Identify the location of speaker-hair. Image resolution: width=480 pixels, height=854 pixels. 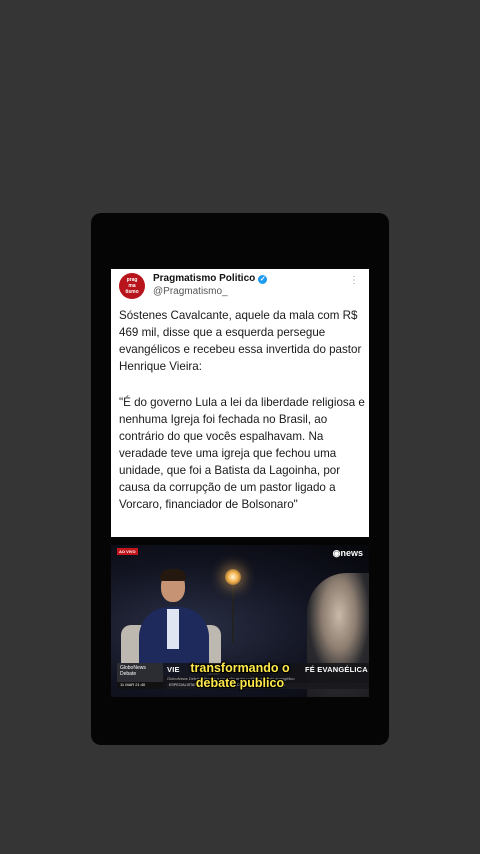
(173, 575).